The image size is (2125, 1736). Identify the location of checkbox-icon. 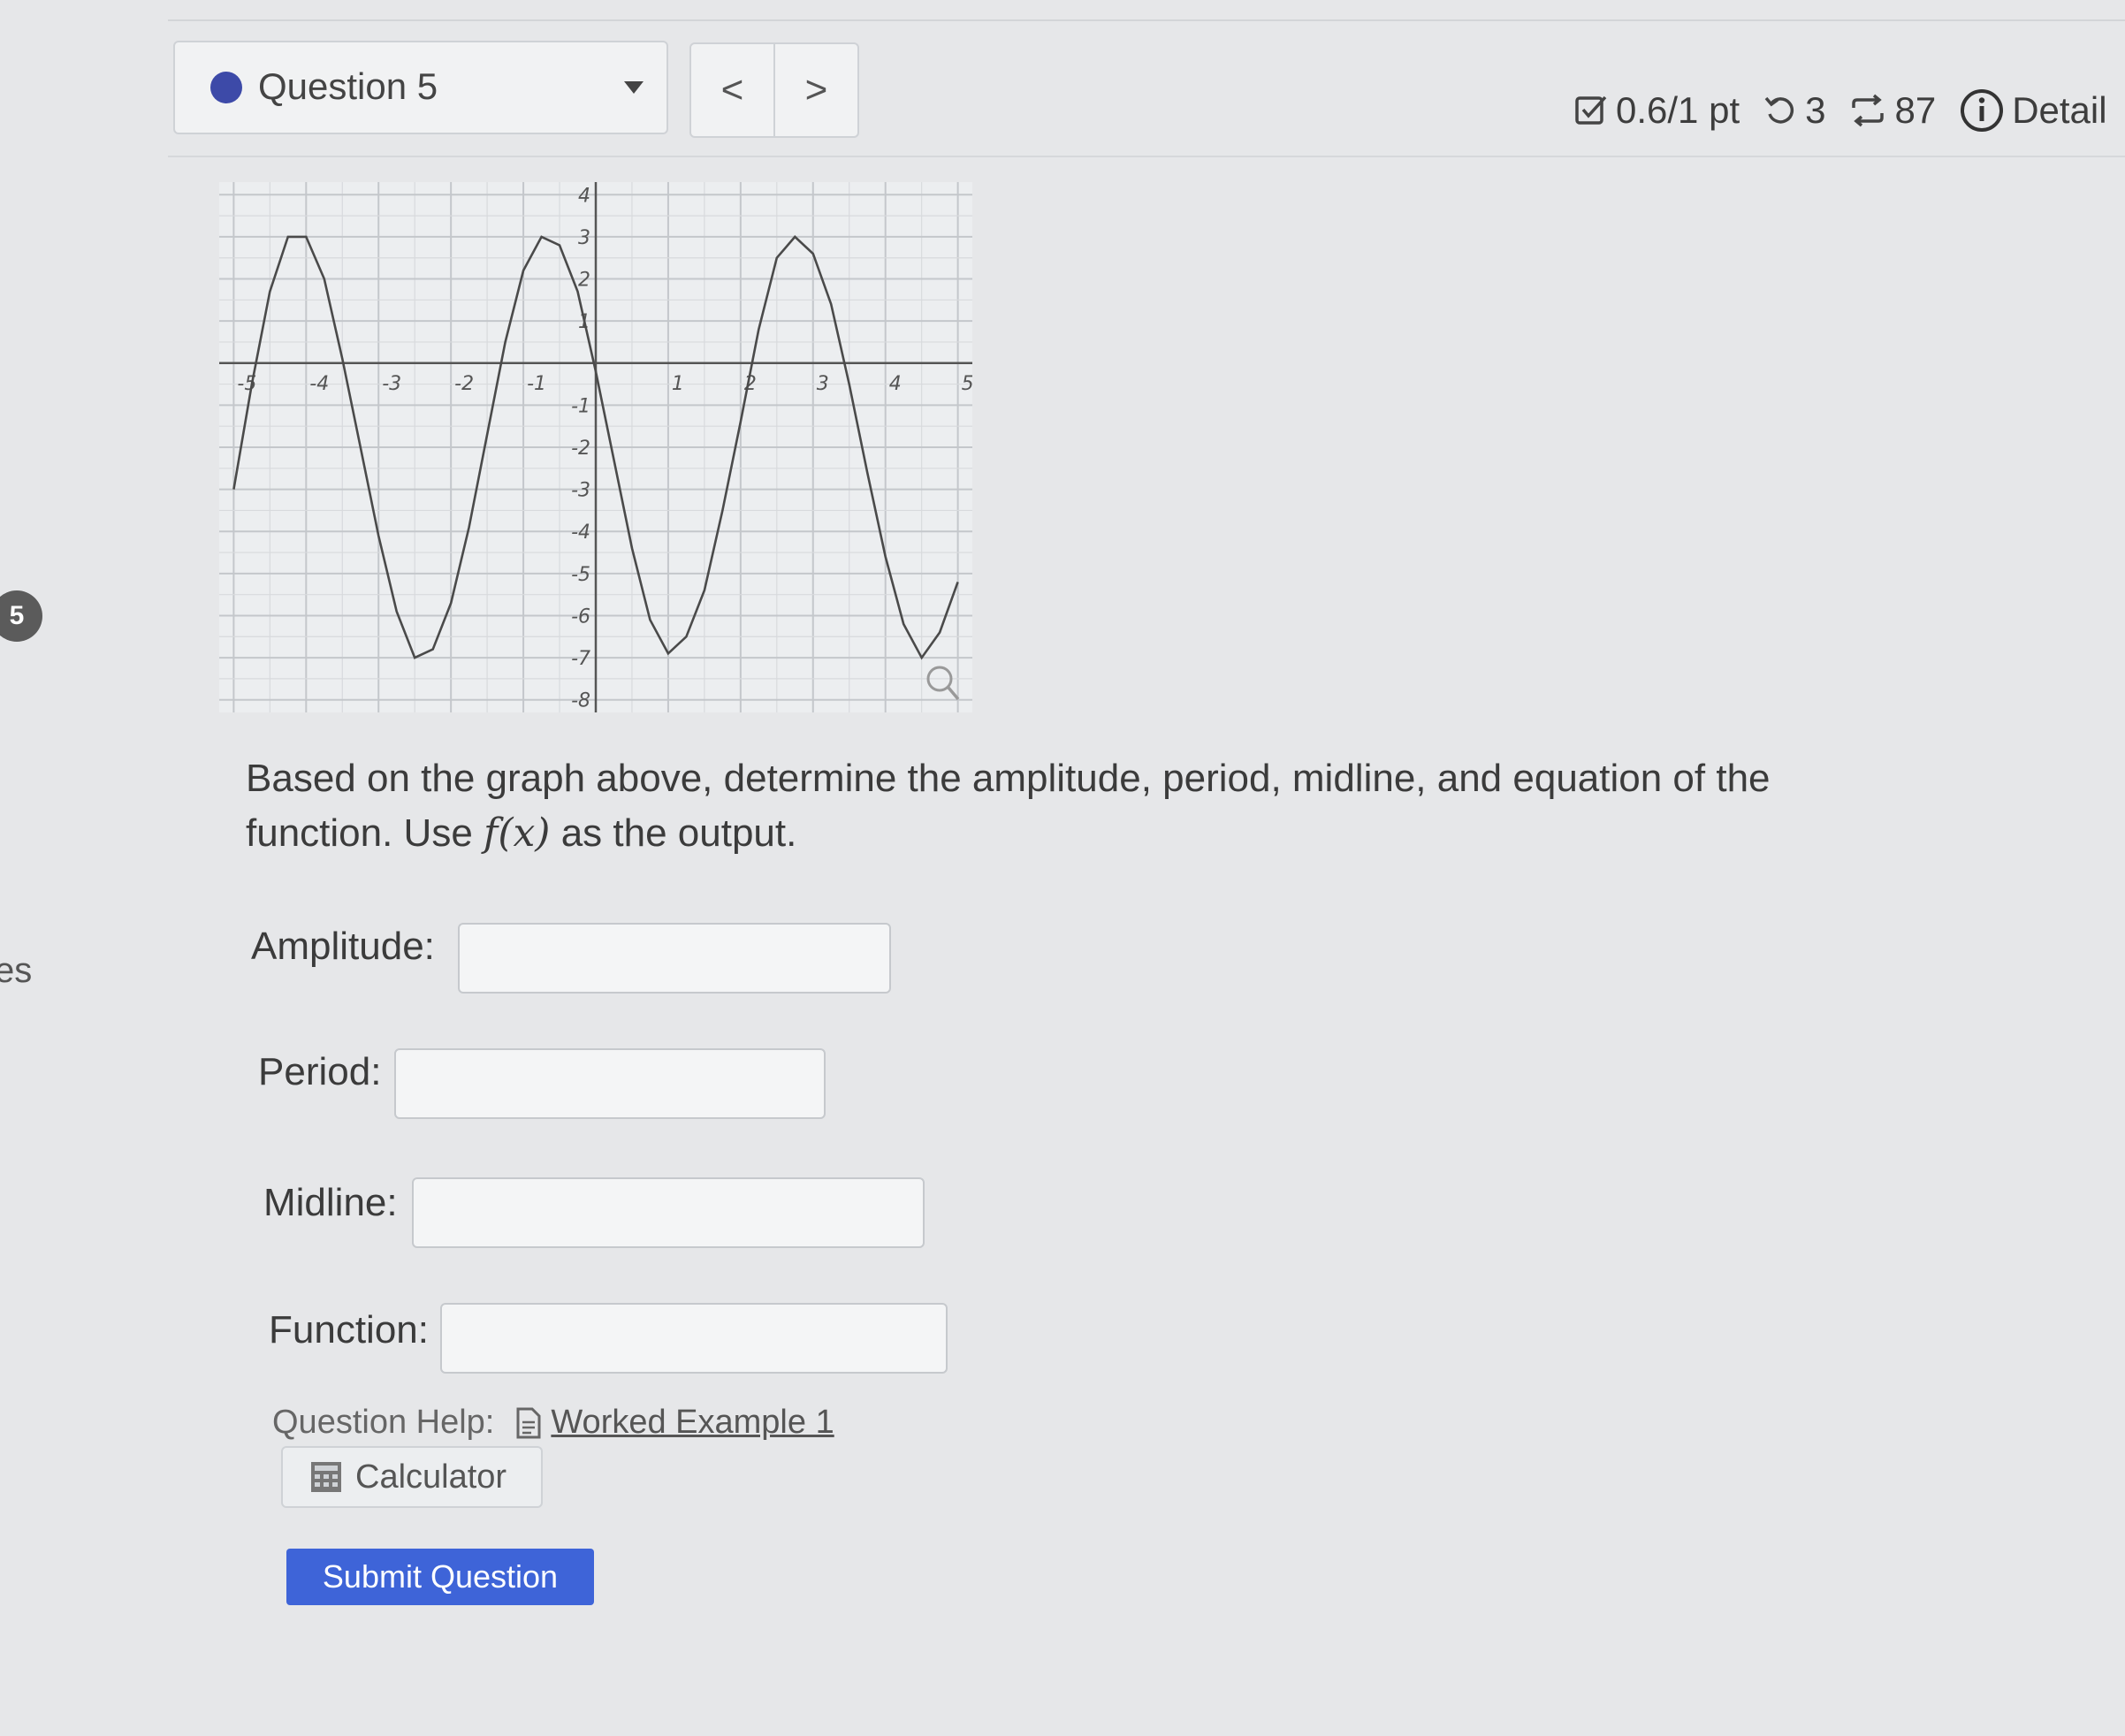
(1591, 110).